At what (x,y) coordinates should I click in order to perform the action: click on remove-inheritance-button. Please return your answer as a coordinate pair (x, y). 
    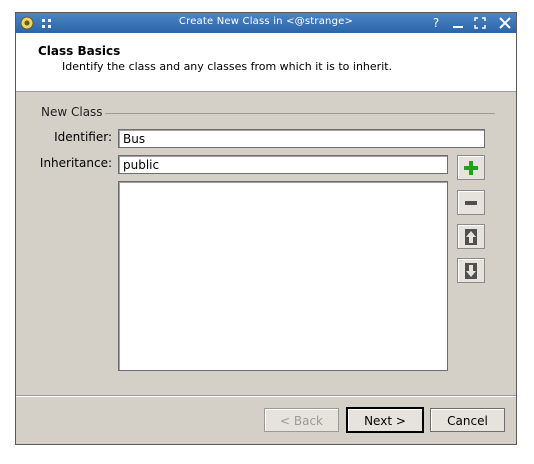
    Looking at the image, I should click on (471, 202).